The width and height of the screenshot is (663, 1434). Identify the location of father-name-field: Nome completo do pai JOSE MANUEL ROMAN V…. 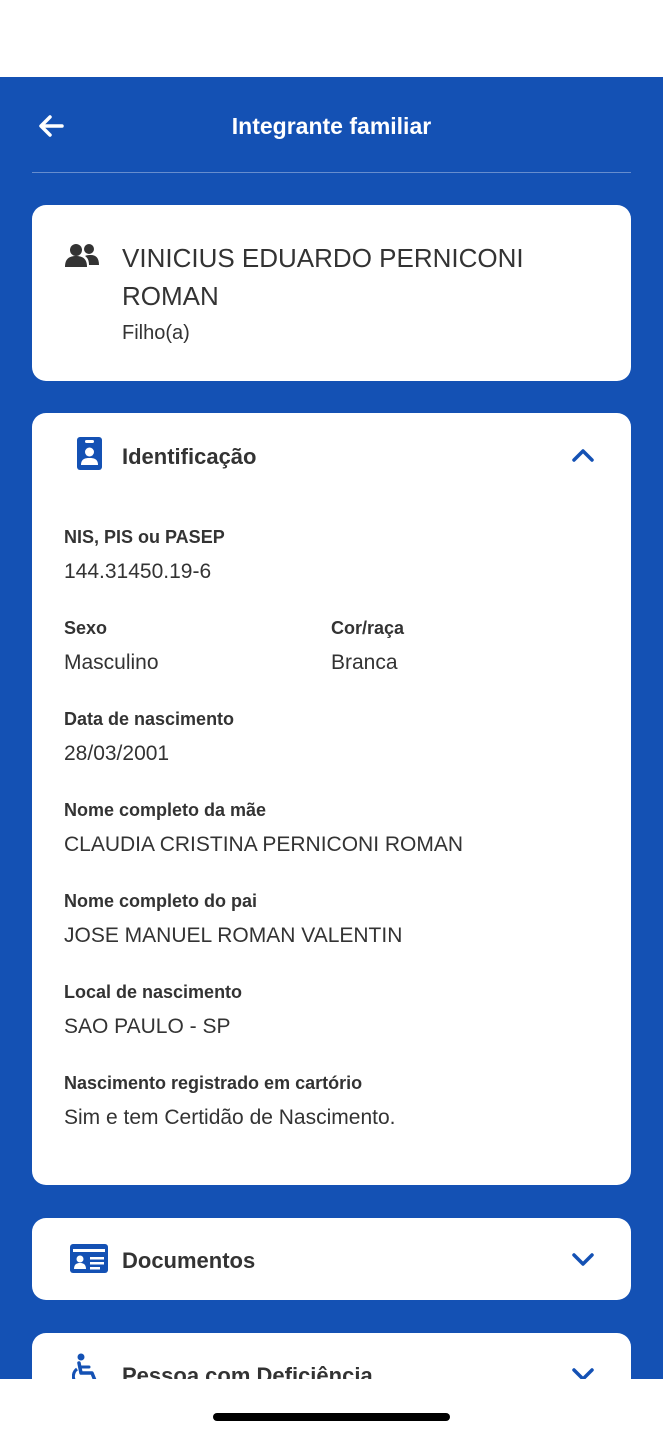
(233, 919).